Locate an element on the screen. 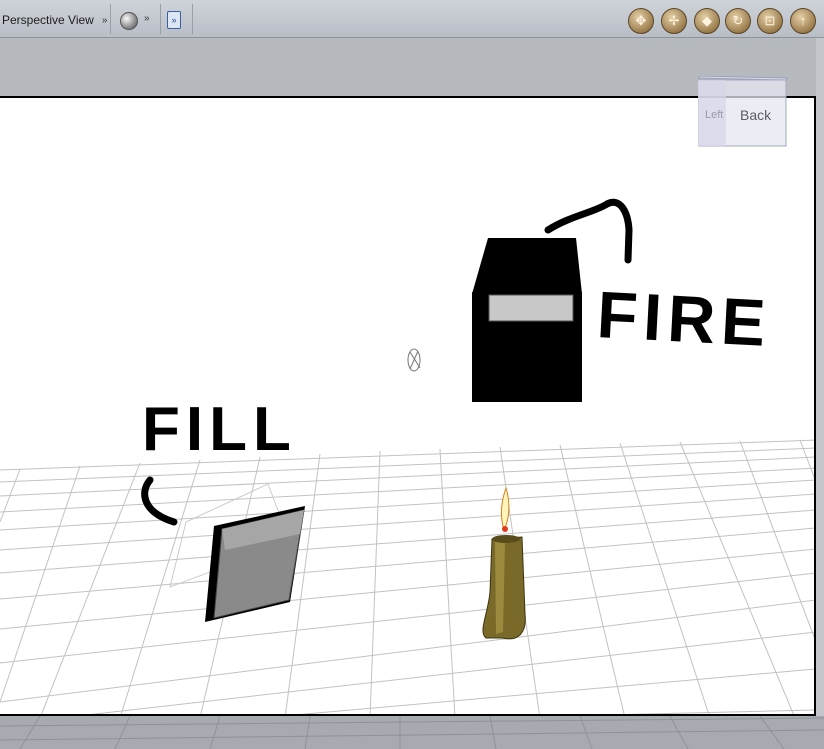 The width and height of the screenshot is (824, 749). view-select: Perspective View » is located at coordinates (53, 20).